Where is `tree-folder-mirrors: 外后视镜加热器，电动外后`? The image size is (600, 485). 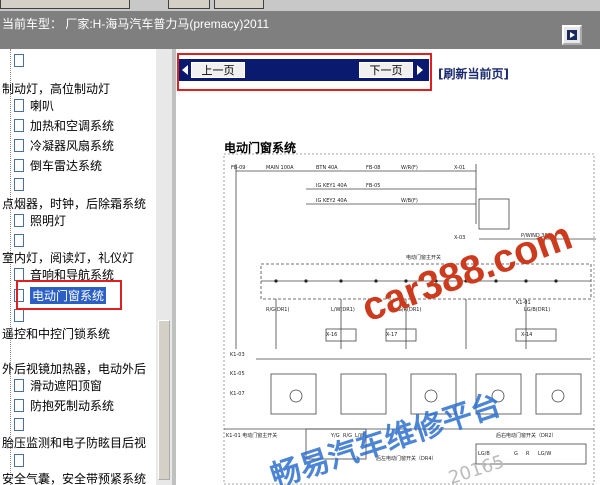 tree-folder-mirrors: 外后视镜加热器，电动外后 is located at coordinates (74, 368).